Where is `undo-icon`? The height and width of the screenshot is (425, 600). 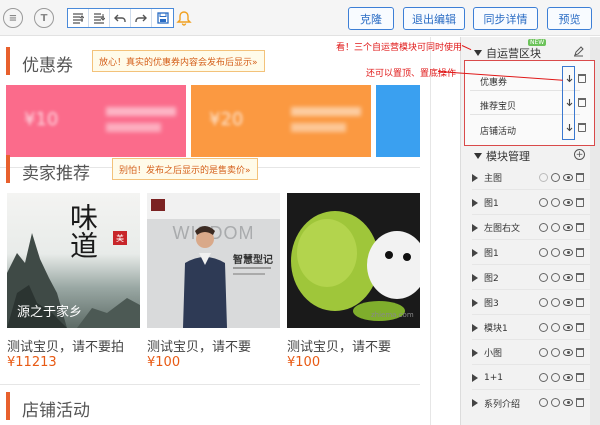 undo-icon is located at coordinates (120, 18).